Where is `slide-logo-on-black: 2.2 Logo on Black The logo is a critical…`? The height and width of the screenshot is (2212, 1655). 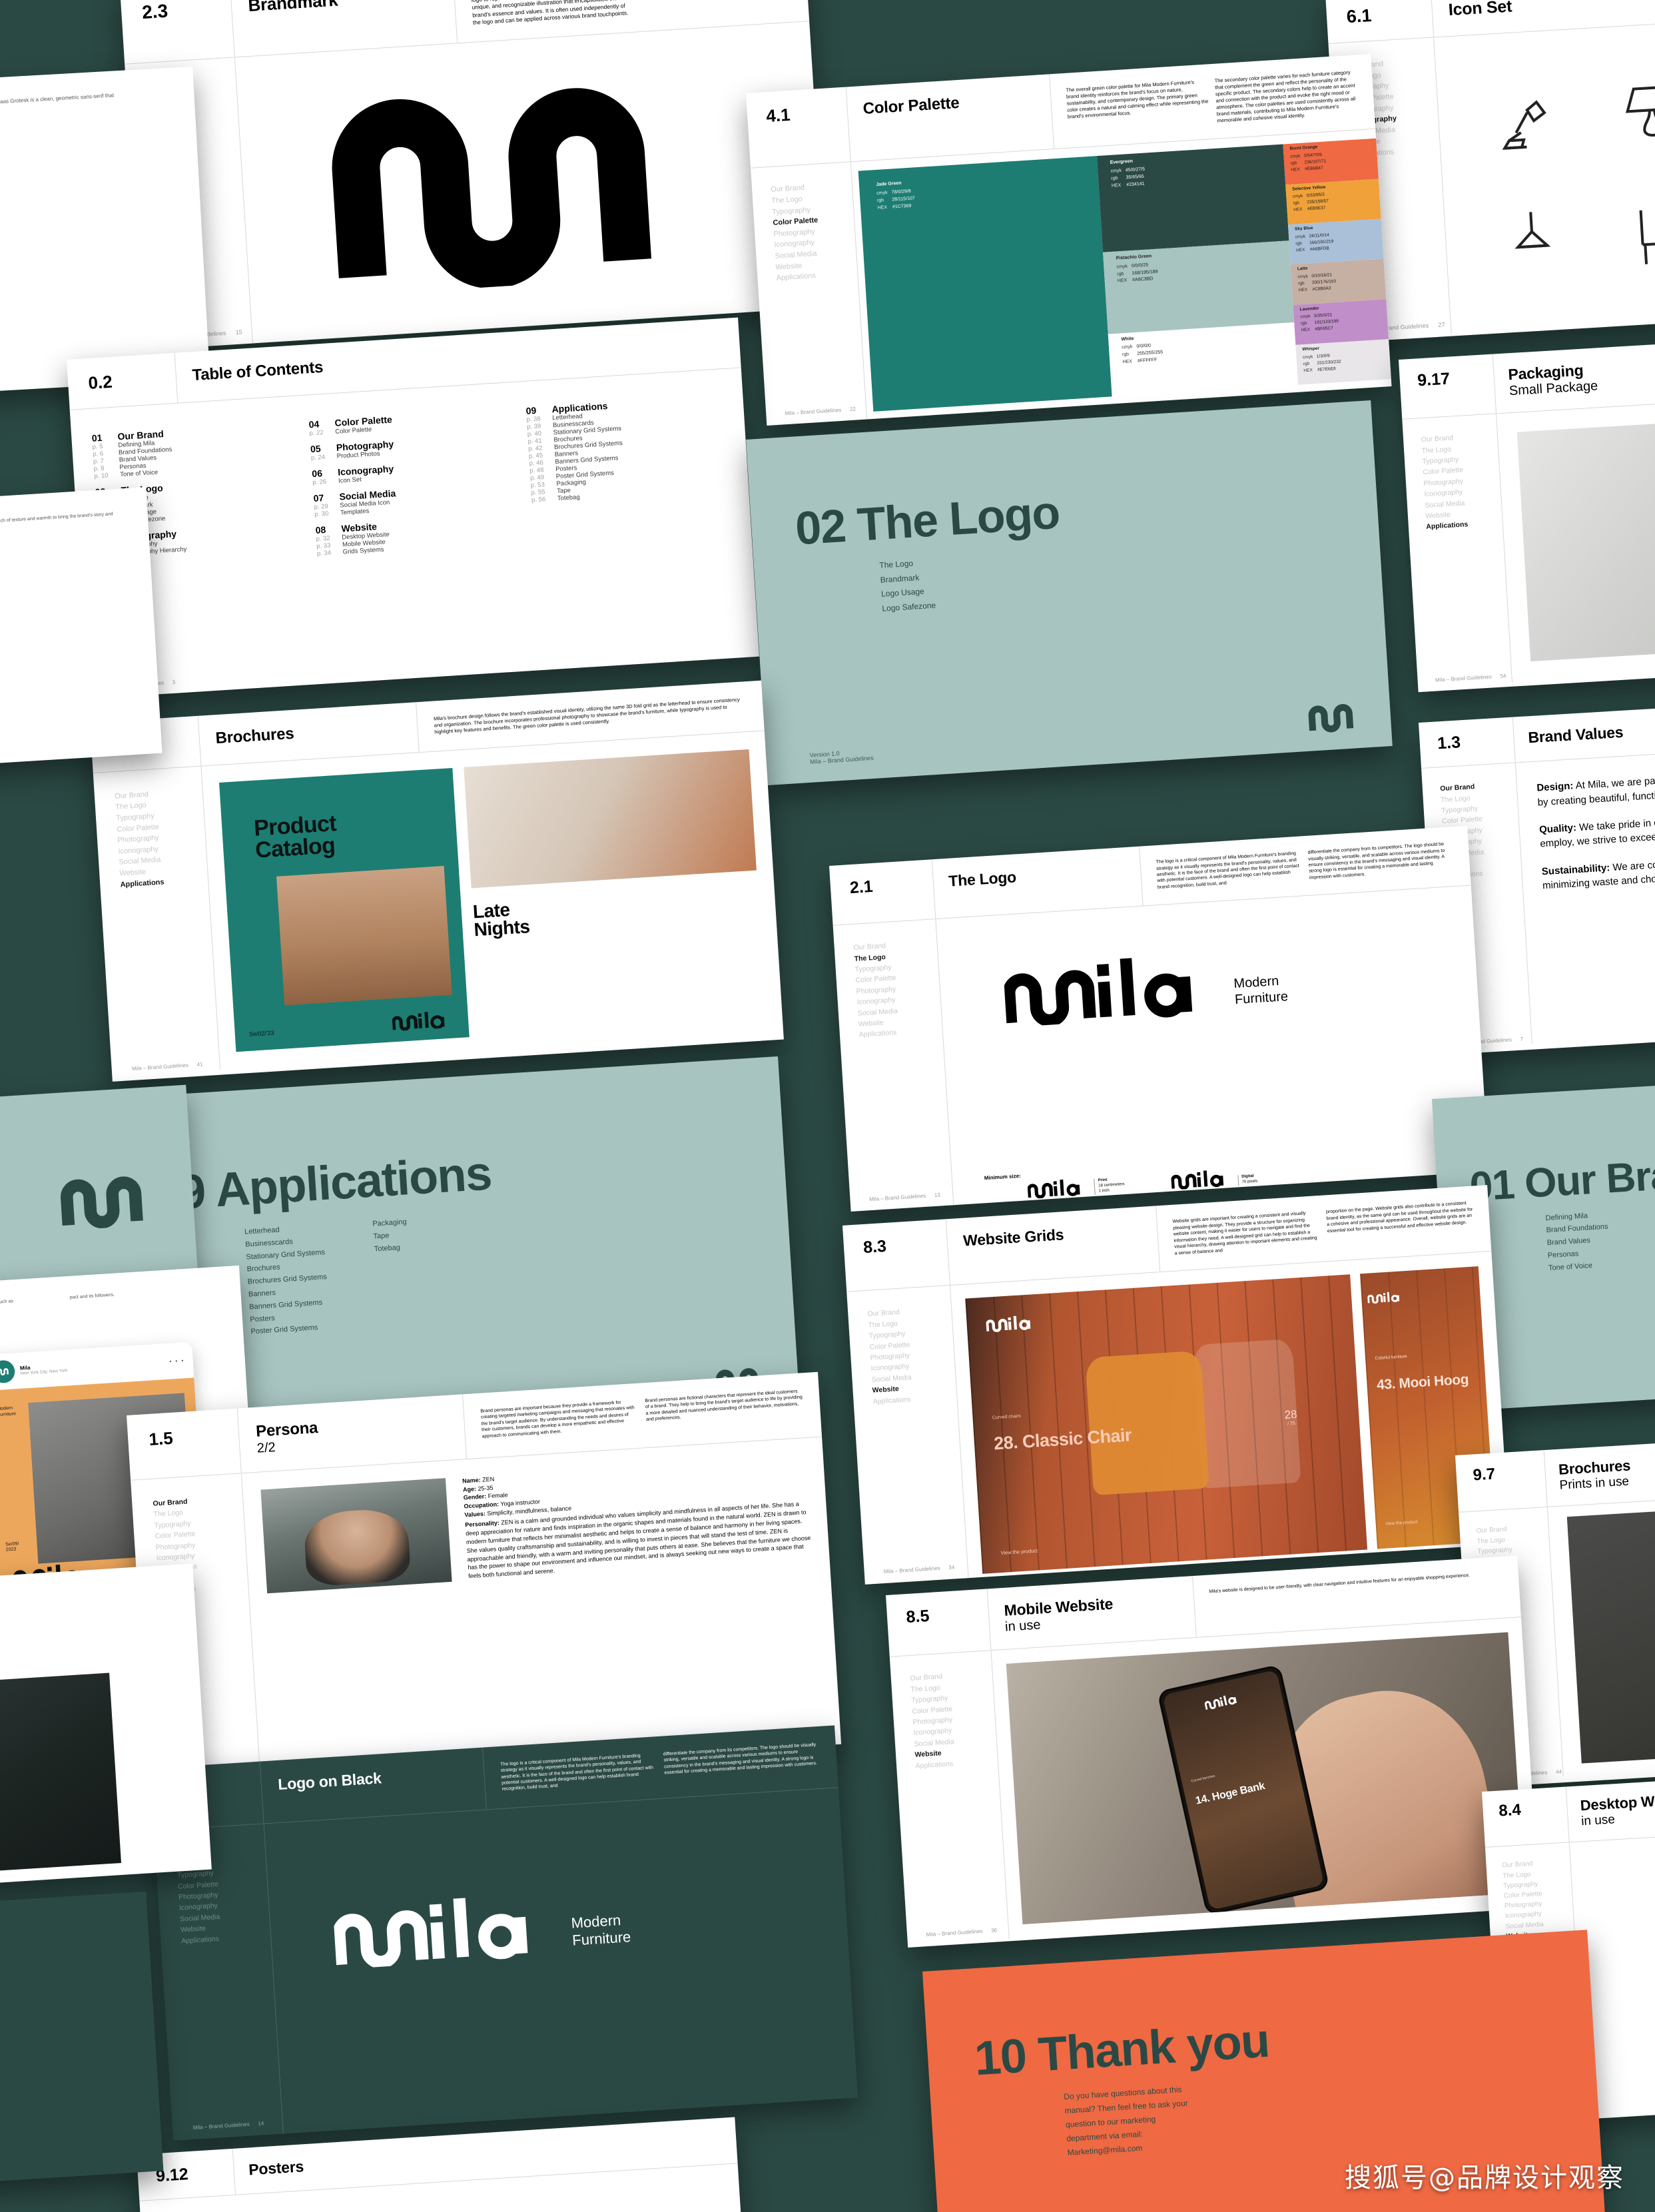
slide-logo-on-black: 2.2 Logo on Black The logo is a critical… is located at coordinates (504, 1933).